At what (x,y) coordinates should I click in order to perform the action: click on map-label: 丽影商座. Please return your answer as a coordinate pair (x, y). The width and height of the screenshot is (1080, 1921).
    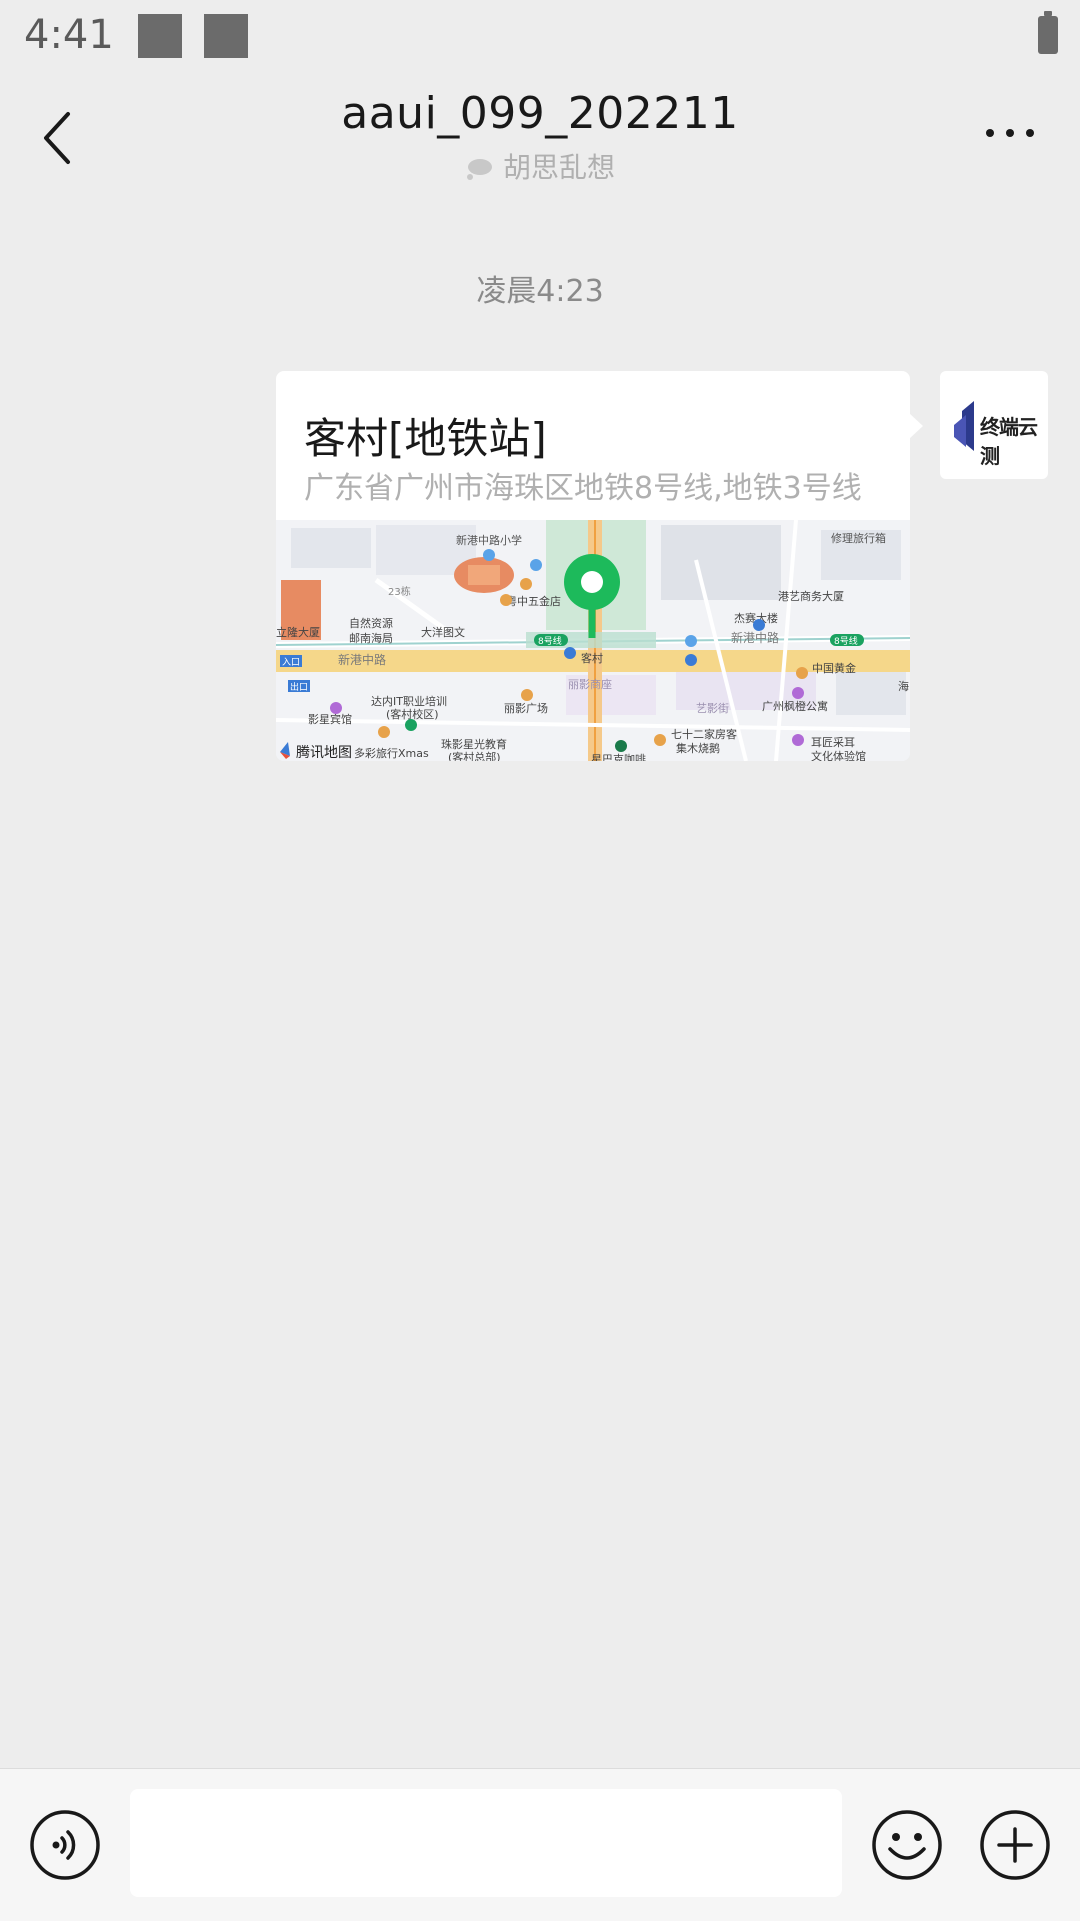
    Looking at the image, I should click on (590, 684).